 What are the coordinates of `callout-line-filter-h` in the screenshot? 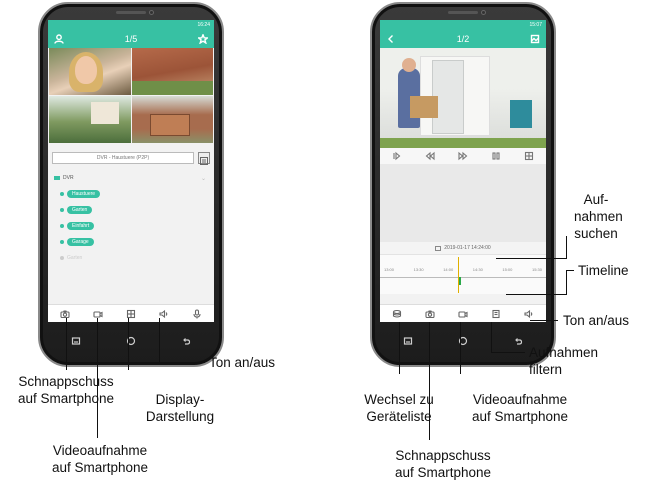 It's located at (508, 352).